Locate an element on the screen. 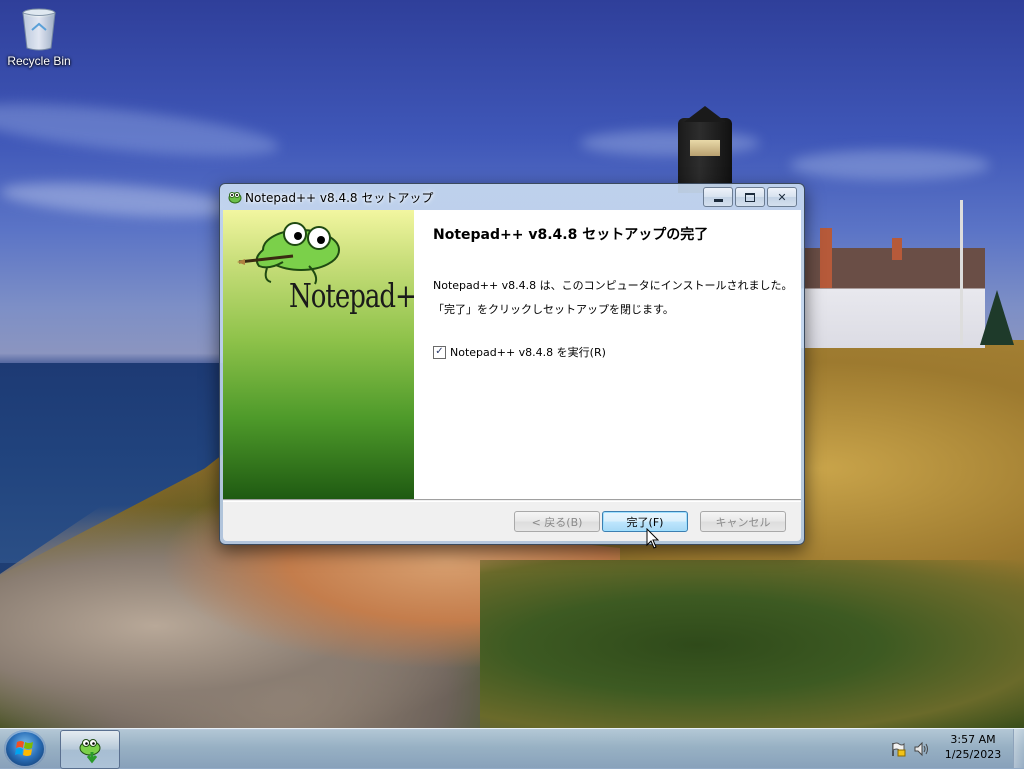  windows-logo-icon is located at coordinates (24, 748).